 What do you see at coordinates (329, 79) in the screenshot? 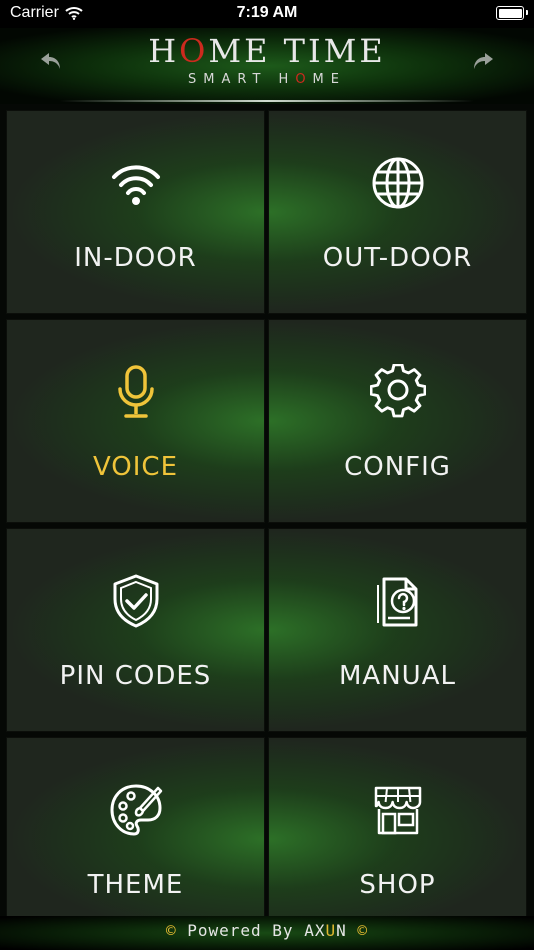
I see `app-subtitle-part2: ME` at bounding box center [329, 79].